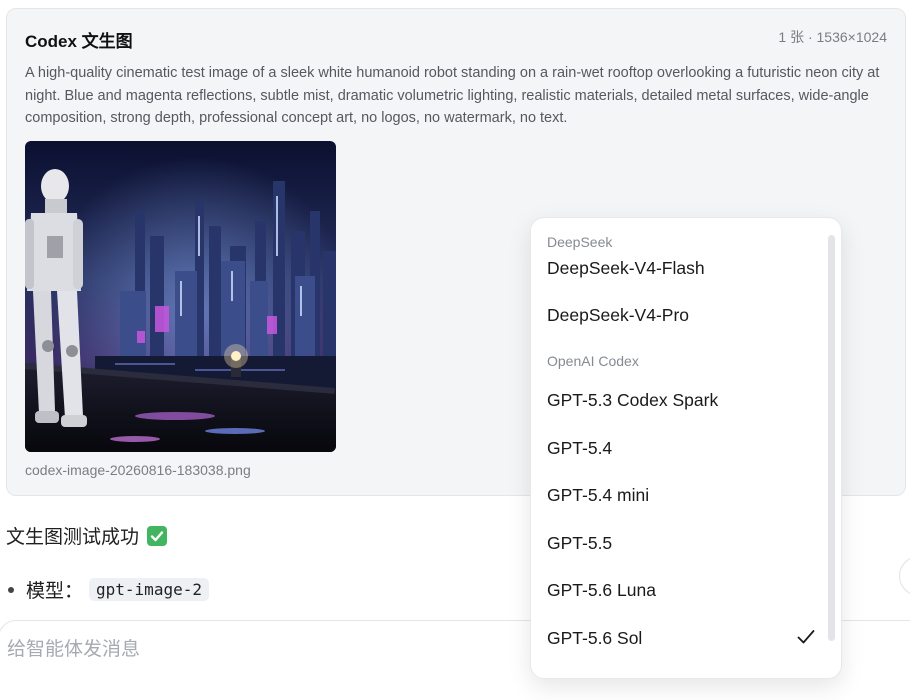  I want to click on model-option-gpt-5-5: GPT-5.5, so click(682, 543).